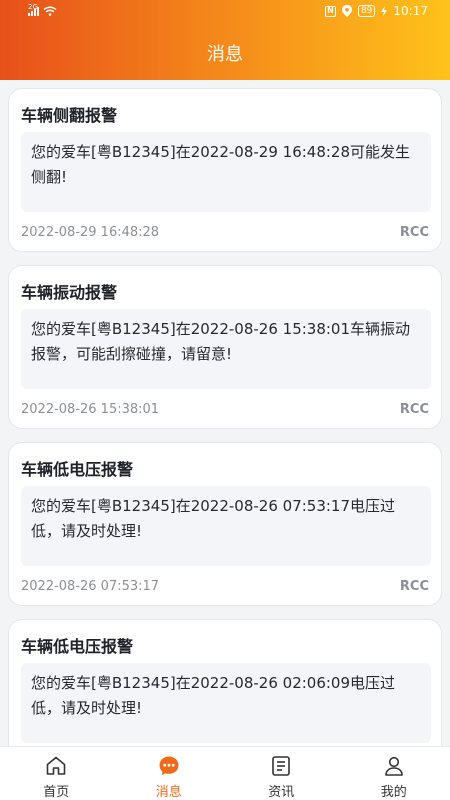 This screenshot has height=800, width=450. I want to click on tab-label: 消息, so click(168, 792).